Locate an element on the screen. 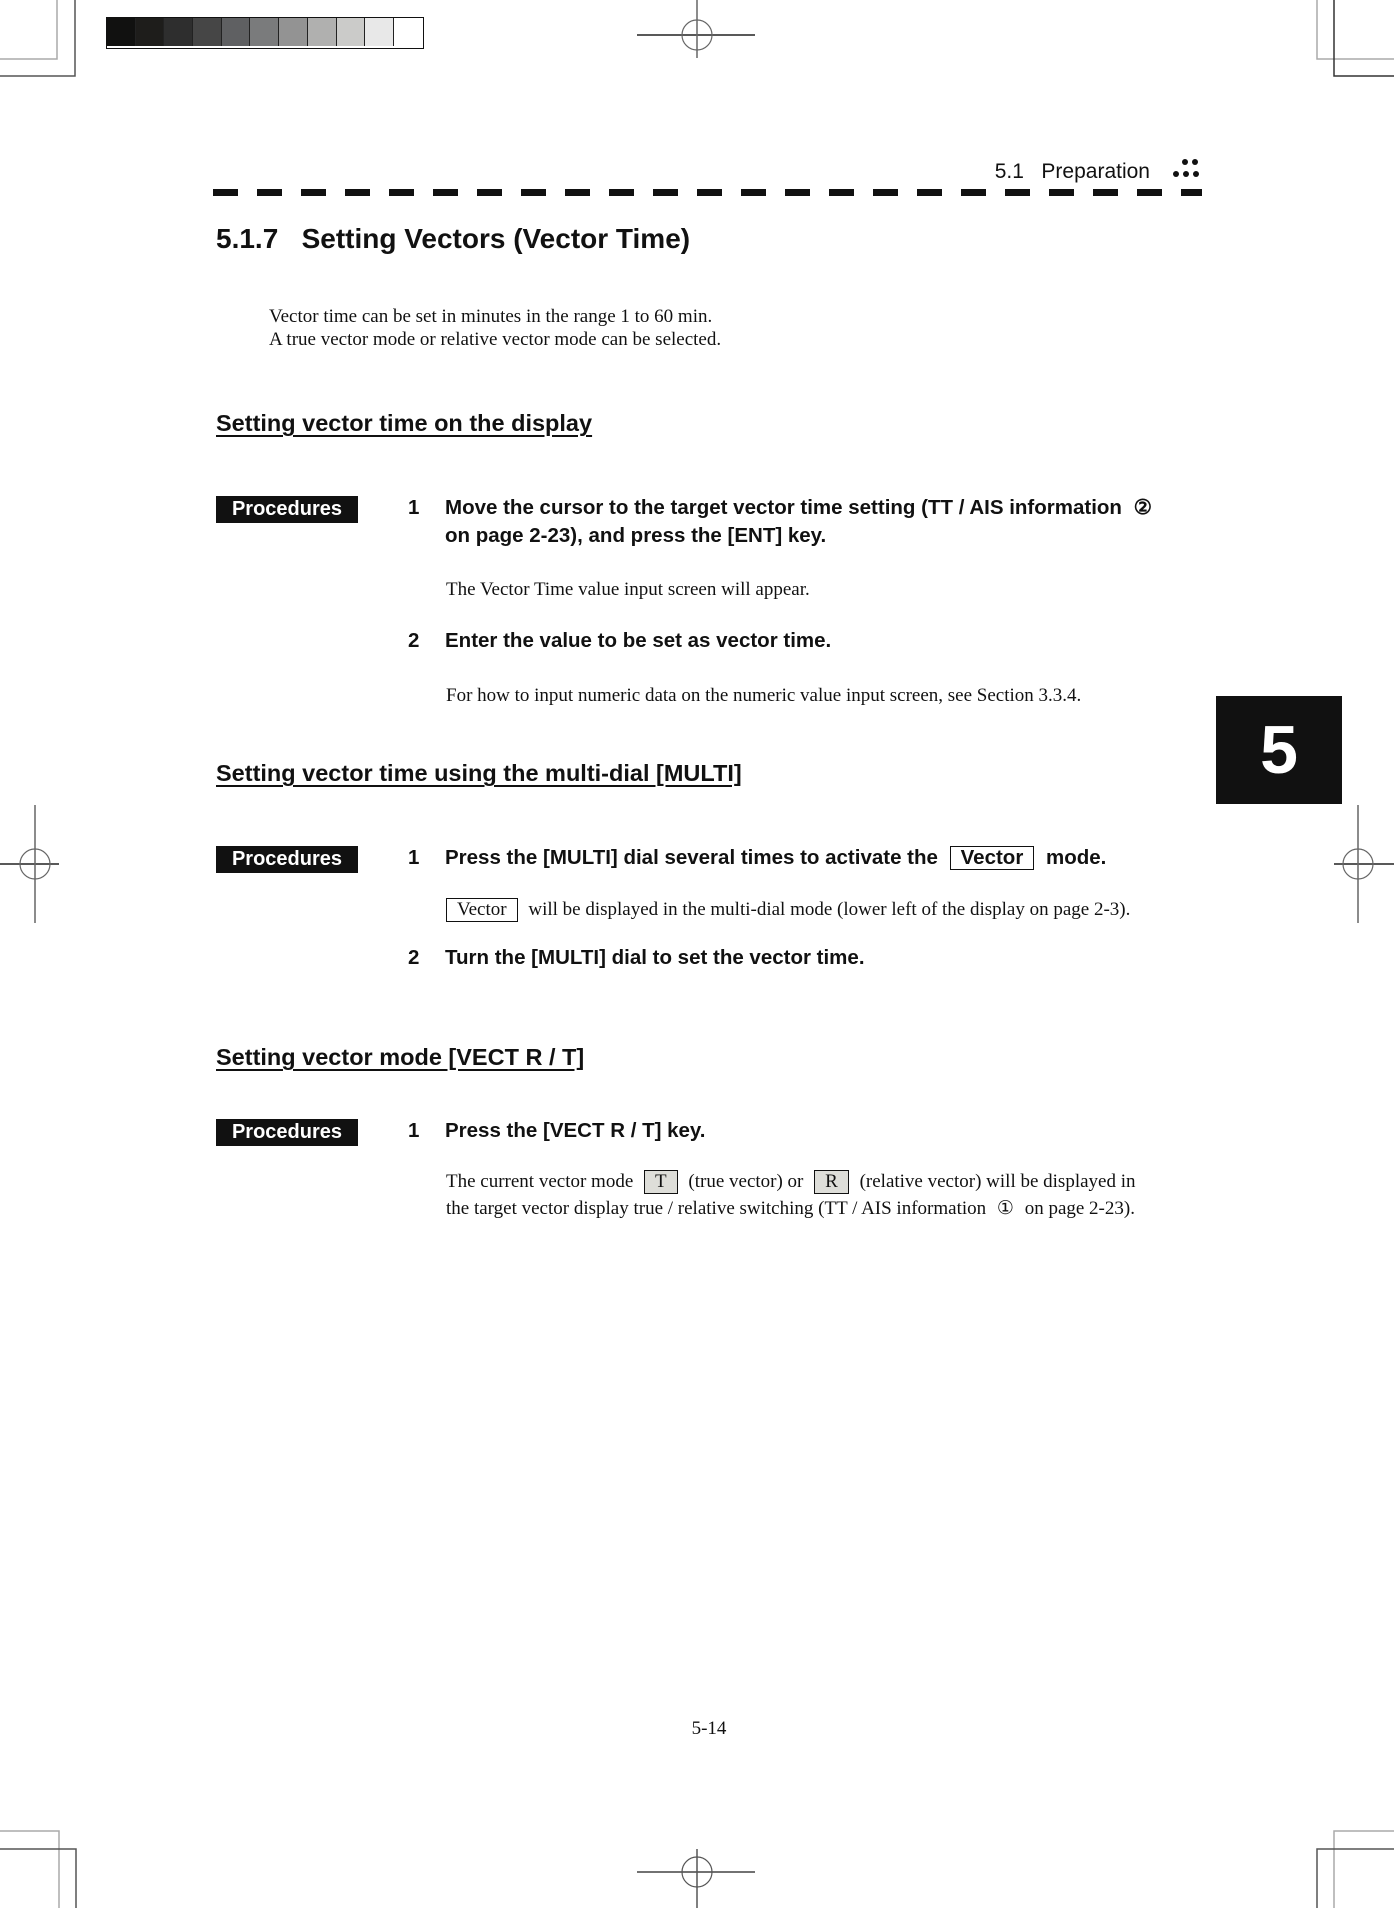 Image resolution: width=1394 pixels, height=1908 pixels. step-note-text: The current vector mode is located at coordinates (540, 1181).